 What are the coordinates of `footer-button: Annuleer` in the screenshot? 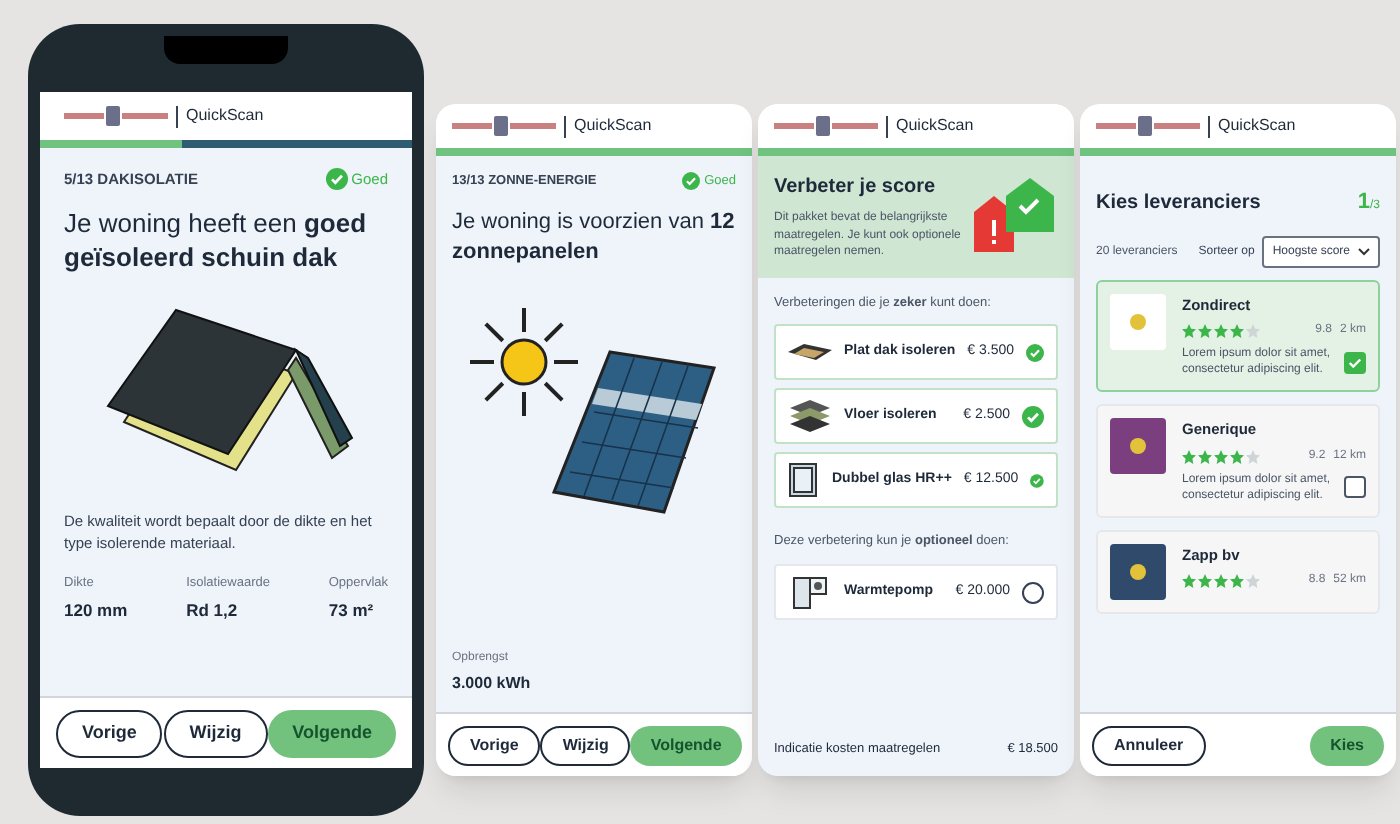 It's located at (1149, 745).